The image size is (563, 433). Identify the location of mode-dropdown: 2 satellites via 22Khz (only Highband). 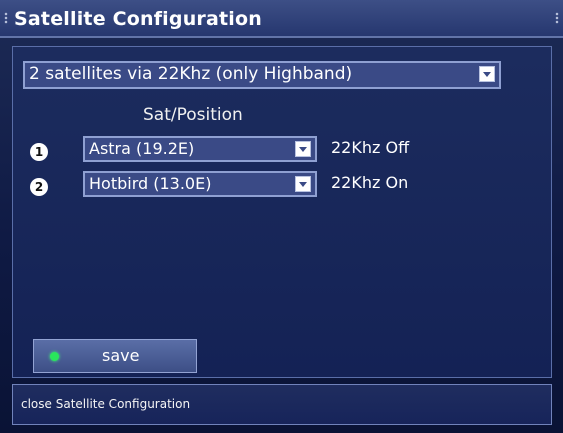
(262, 75).